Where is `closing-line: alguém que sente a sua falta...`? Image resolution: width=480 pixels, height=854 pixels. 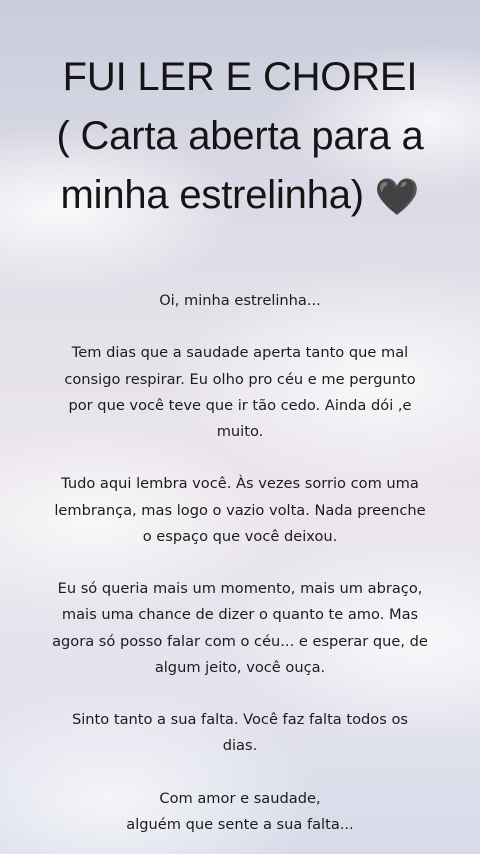
closing-line: alguém que sente a sua falta... is located at coordinates (240, 824).